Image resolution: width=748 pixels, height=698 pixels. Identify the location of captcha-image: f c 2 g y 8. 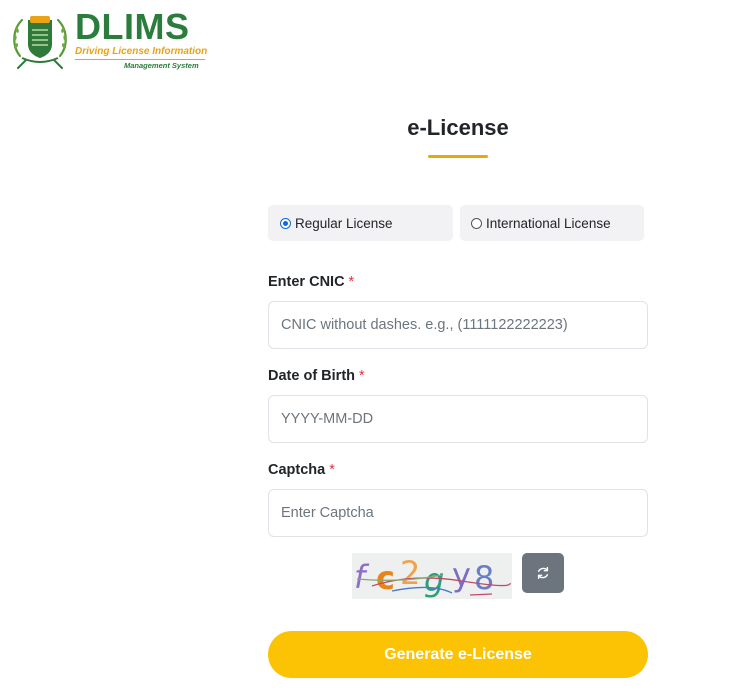
(432, 576).